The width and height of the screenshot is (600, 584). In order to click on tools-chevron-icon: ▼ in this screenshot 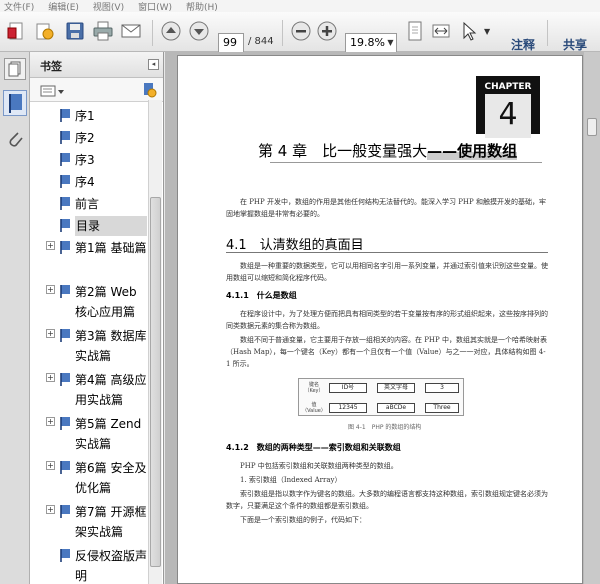, I will do `click(489, 32)`.